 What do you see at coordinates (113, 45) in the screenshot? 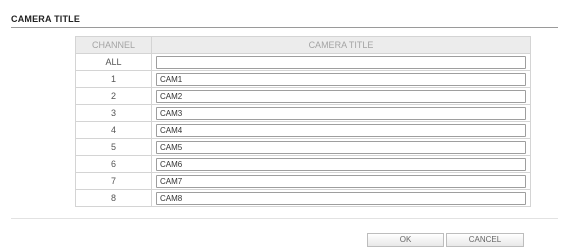
I see `channel-column-header: CHANNEL` at bounding box center [113, 45].